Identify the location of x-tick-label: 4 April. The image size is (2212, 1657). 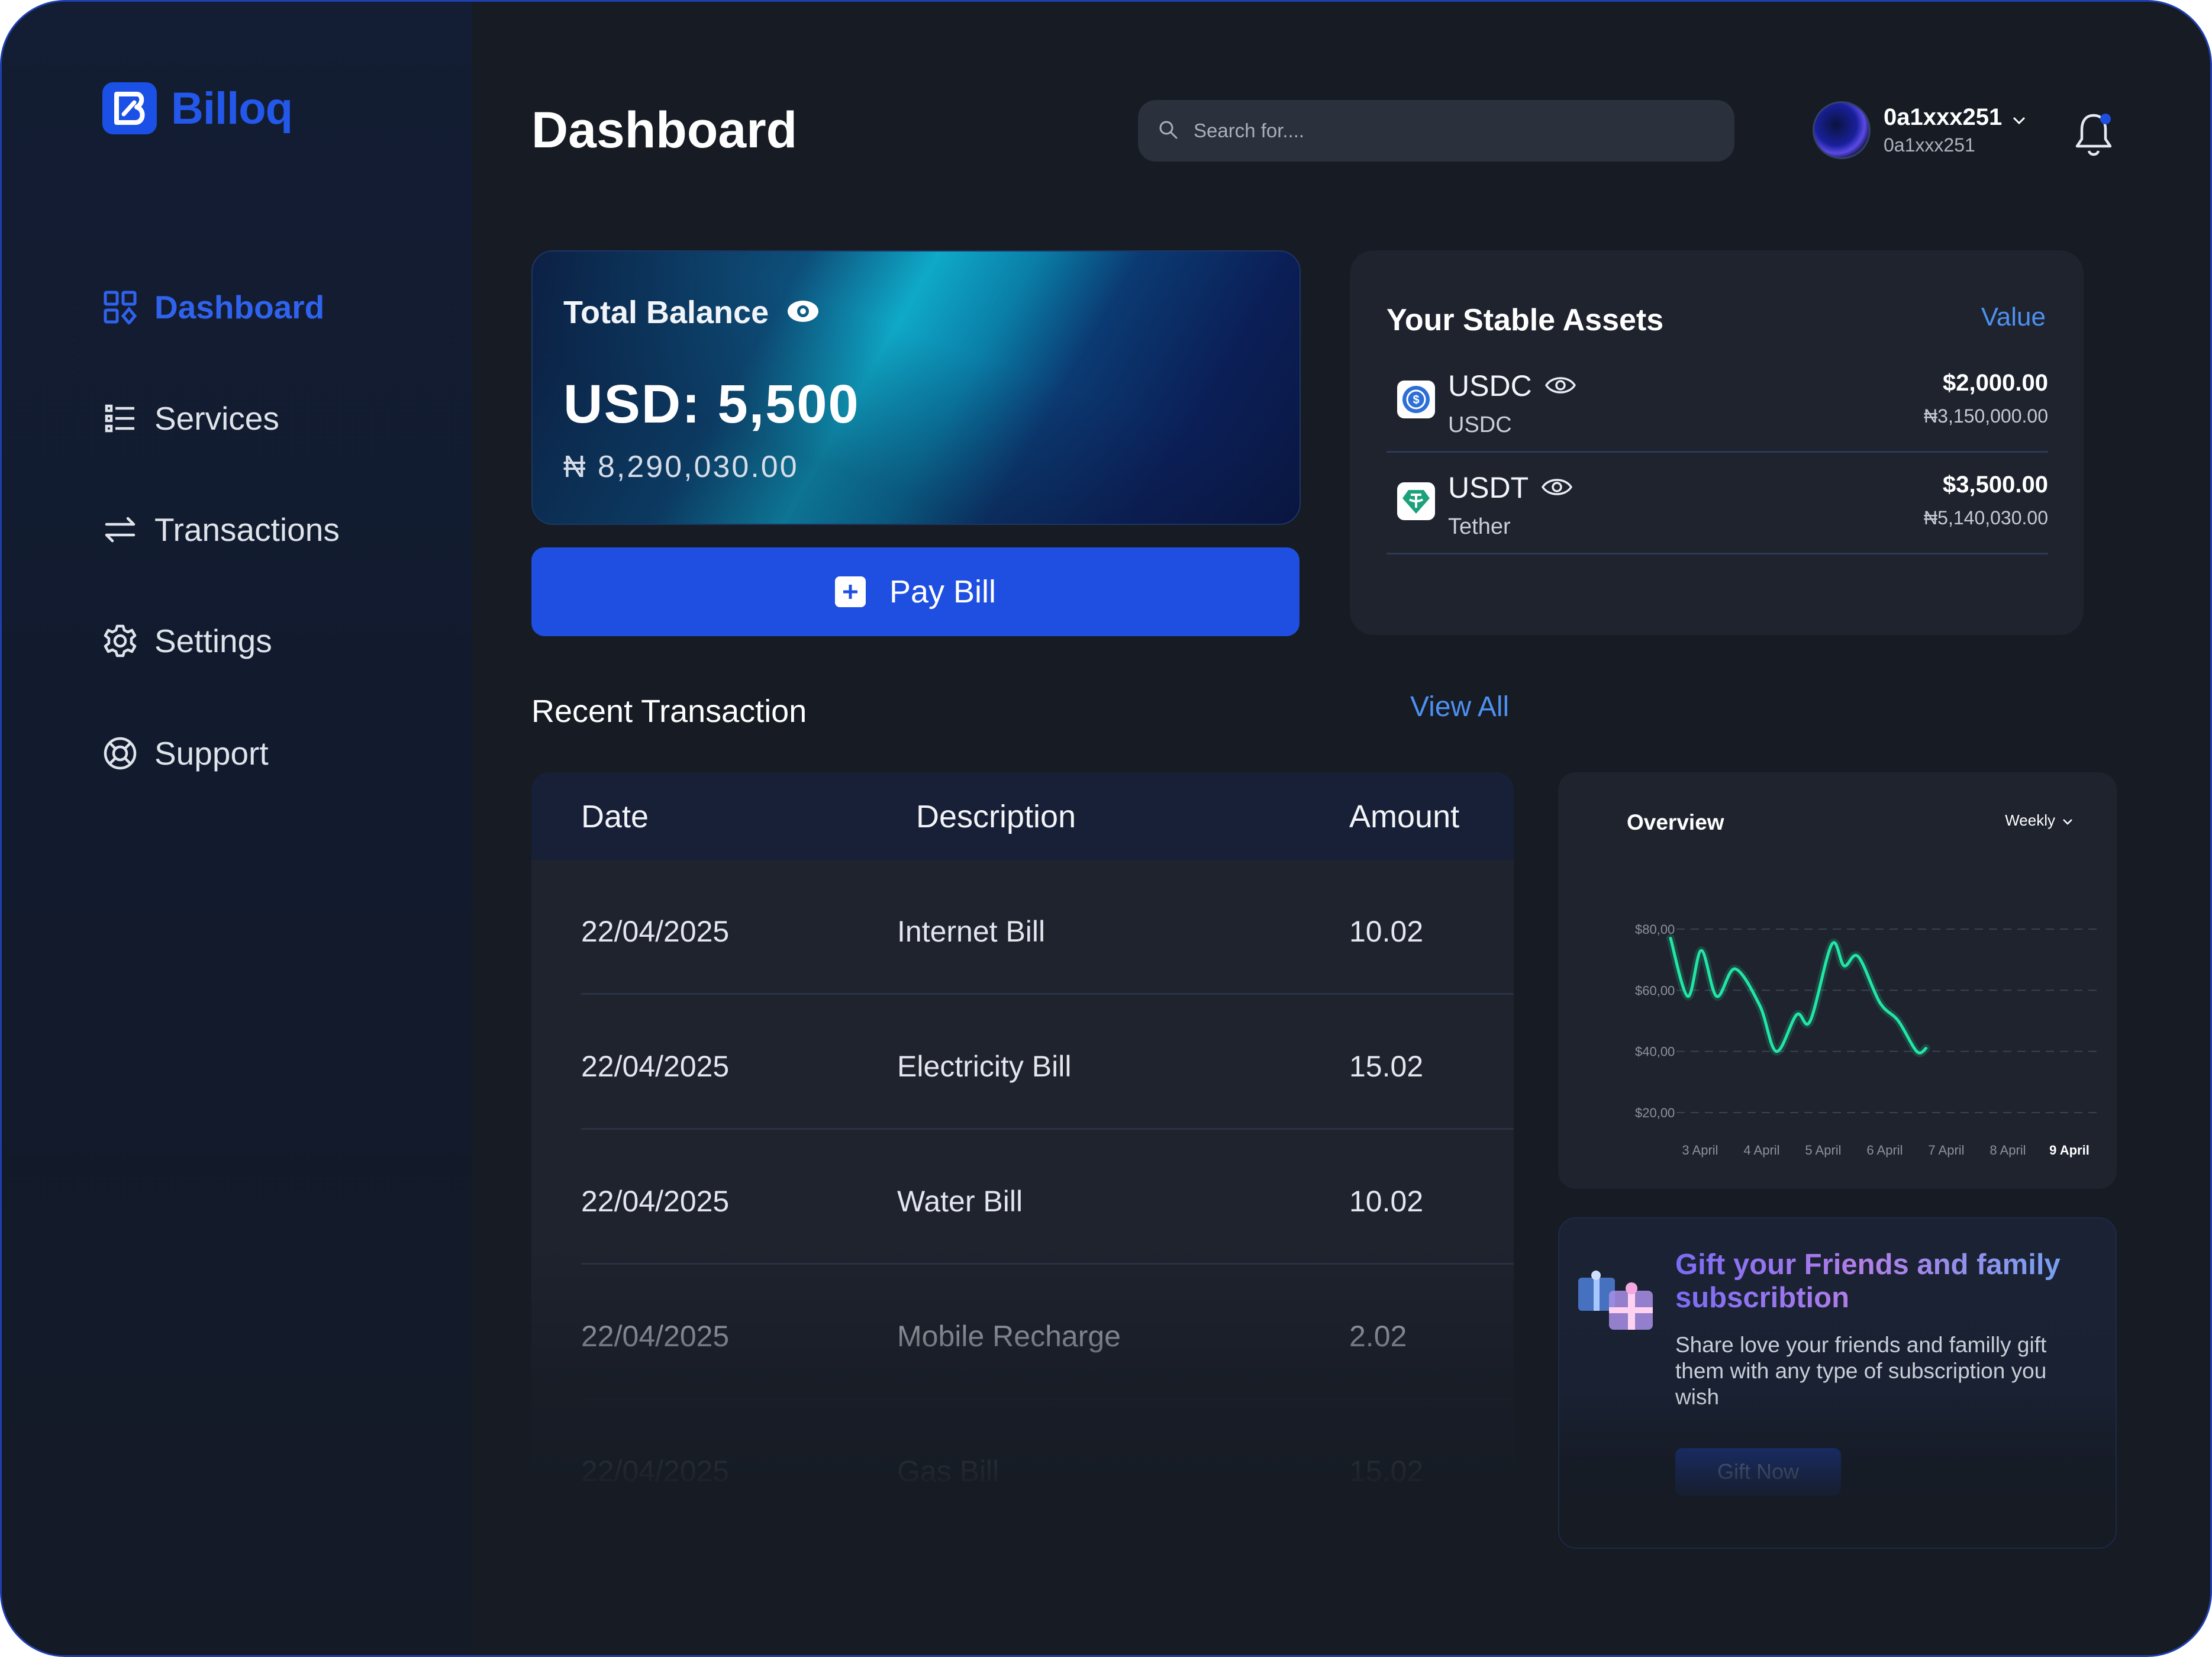
(1761, 1150).